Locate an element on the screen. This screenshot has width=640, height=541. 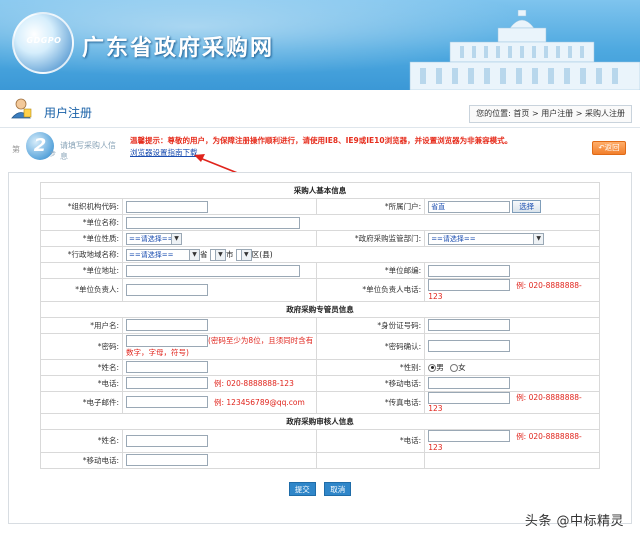
username-input is located at coordinates (167, 325).